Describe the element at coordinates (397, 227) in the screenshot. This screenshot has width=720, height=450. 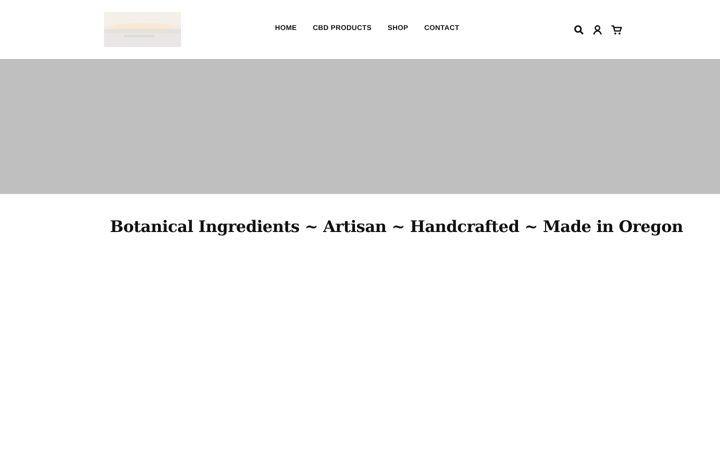
I see `tagline: Botanical Ingredients ~ Artisan ~ Handcrafted ~ Made in Oregon` at that location.